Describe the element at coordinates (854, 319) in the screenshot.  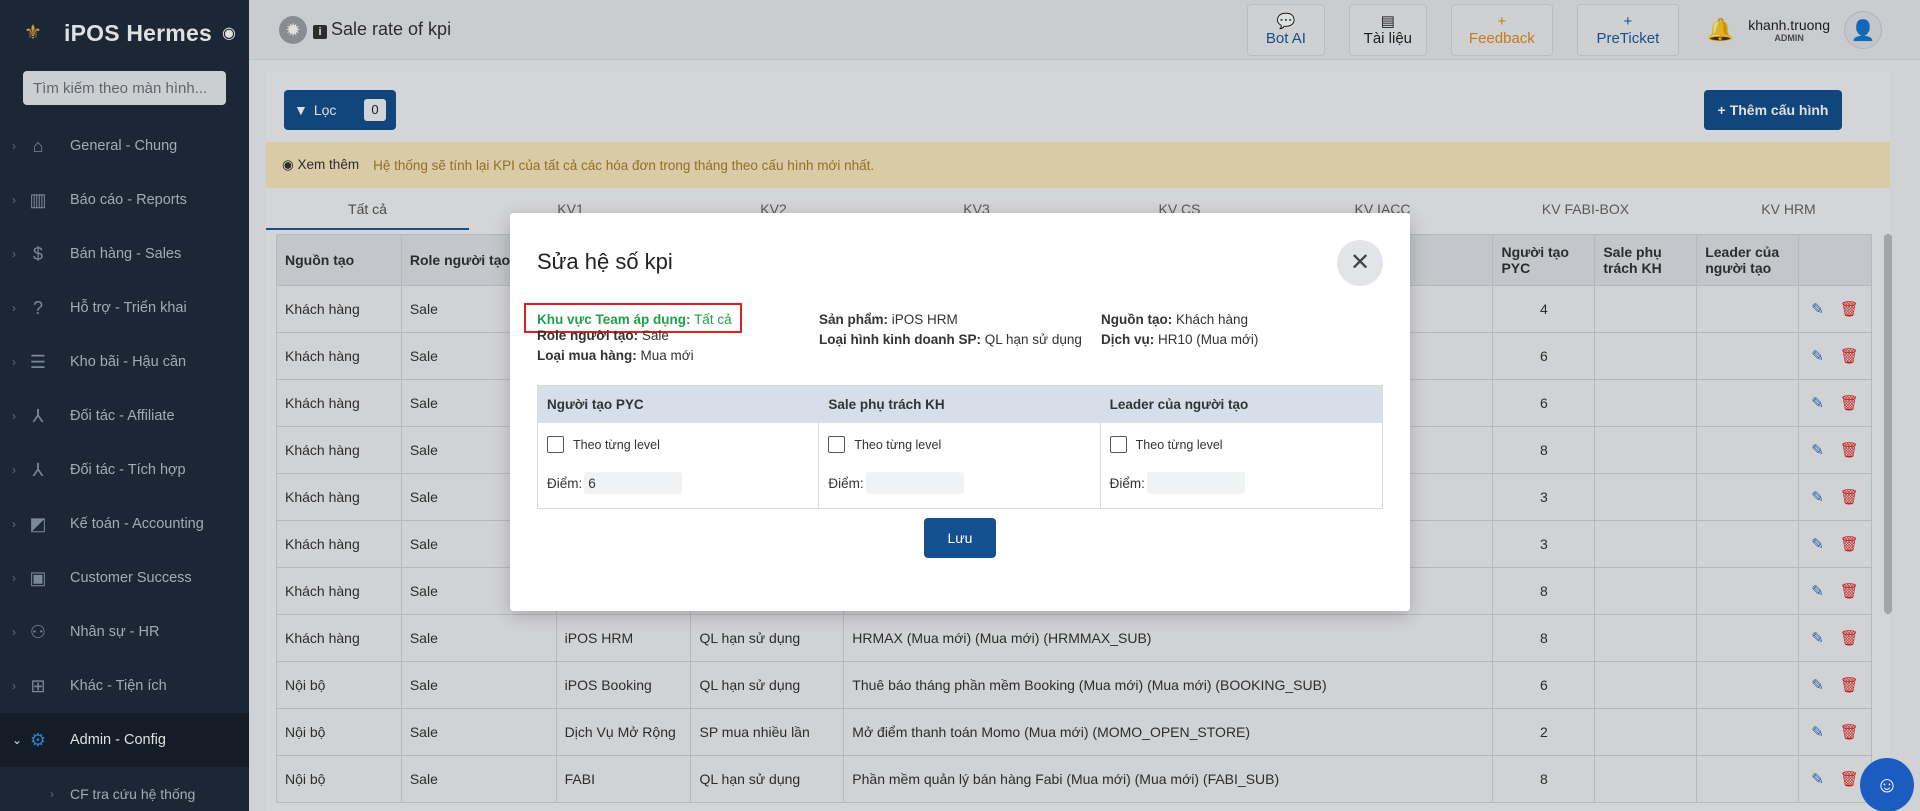
I see `product-label: Sản phẩm:` at that location.